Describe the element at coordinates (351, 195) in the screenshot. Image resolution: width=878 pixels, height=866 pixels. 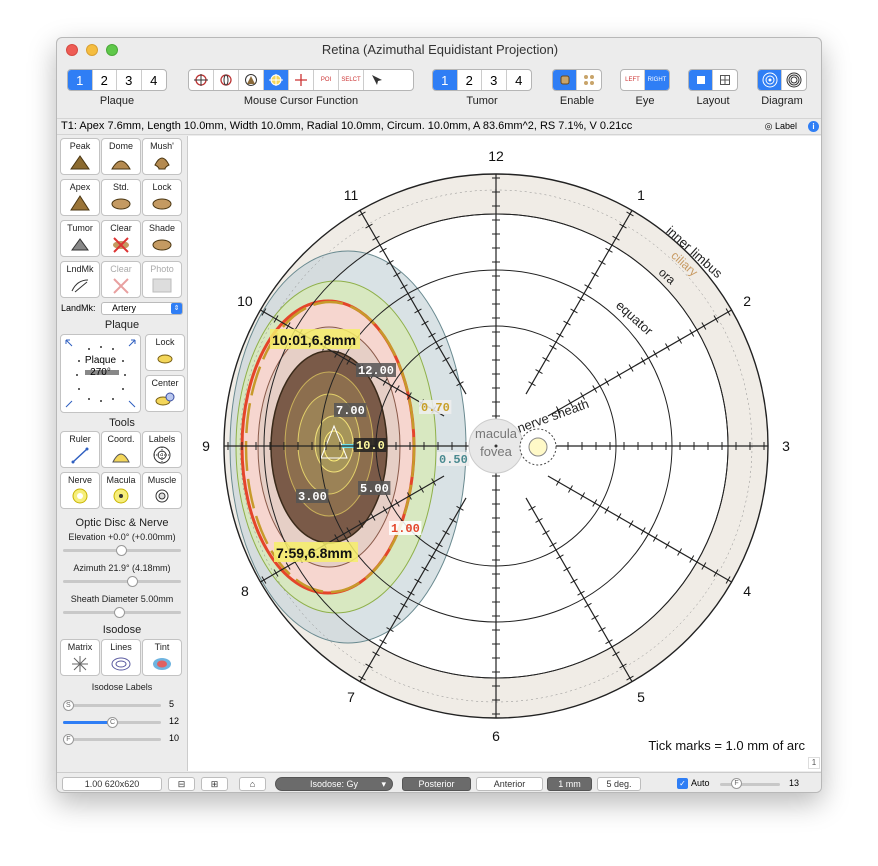
I see `clock-number-11: 11` at that location.